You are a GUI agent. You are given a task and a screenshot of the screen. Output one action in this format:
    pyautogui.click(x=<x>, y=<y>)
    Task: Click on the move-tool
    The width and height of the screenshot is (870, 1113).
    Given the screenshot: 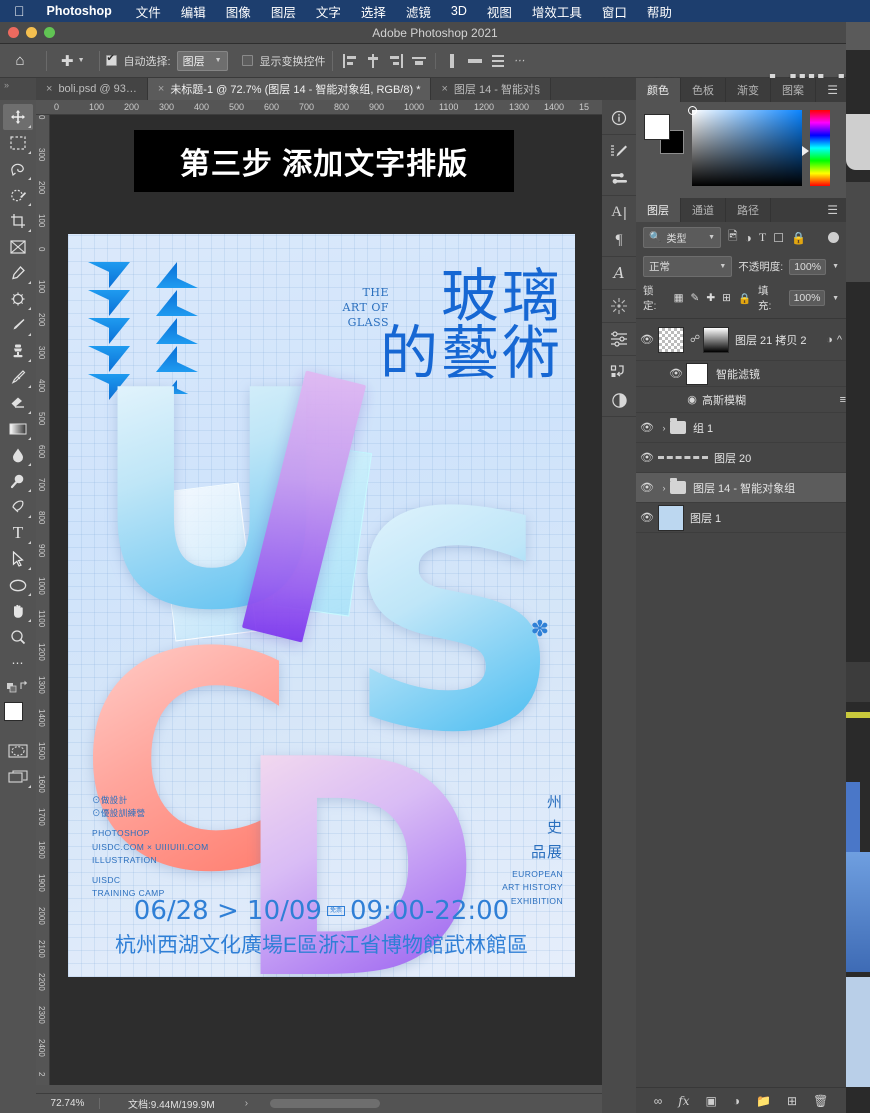 What is the action you would take?
    pyautogui.click(x=18, y=117)
    